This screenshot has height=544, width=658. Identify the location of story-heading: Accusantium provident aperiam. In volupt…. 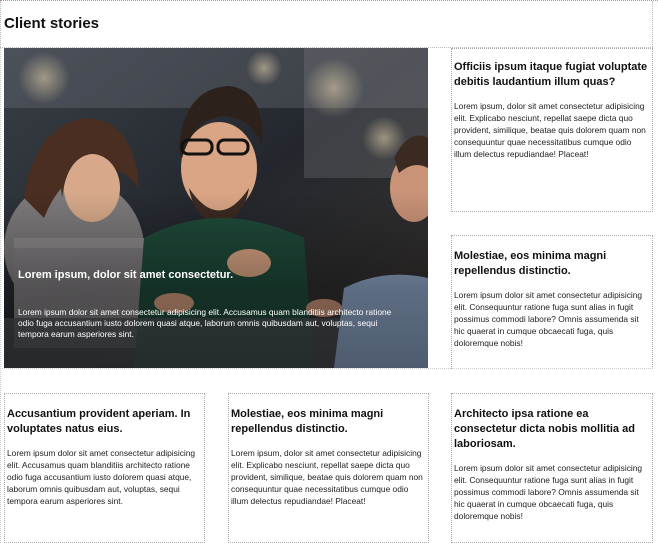
(104, 422).